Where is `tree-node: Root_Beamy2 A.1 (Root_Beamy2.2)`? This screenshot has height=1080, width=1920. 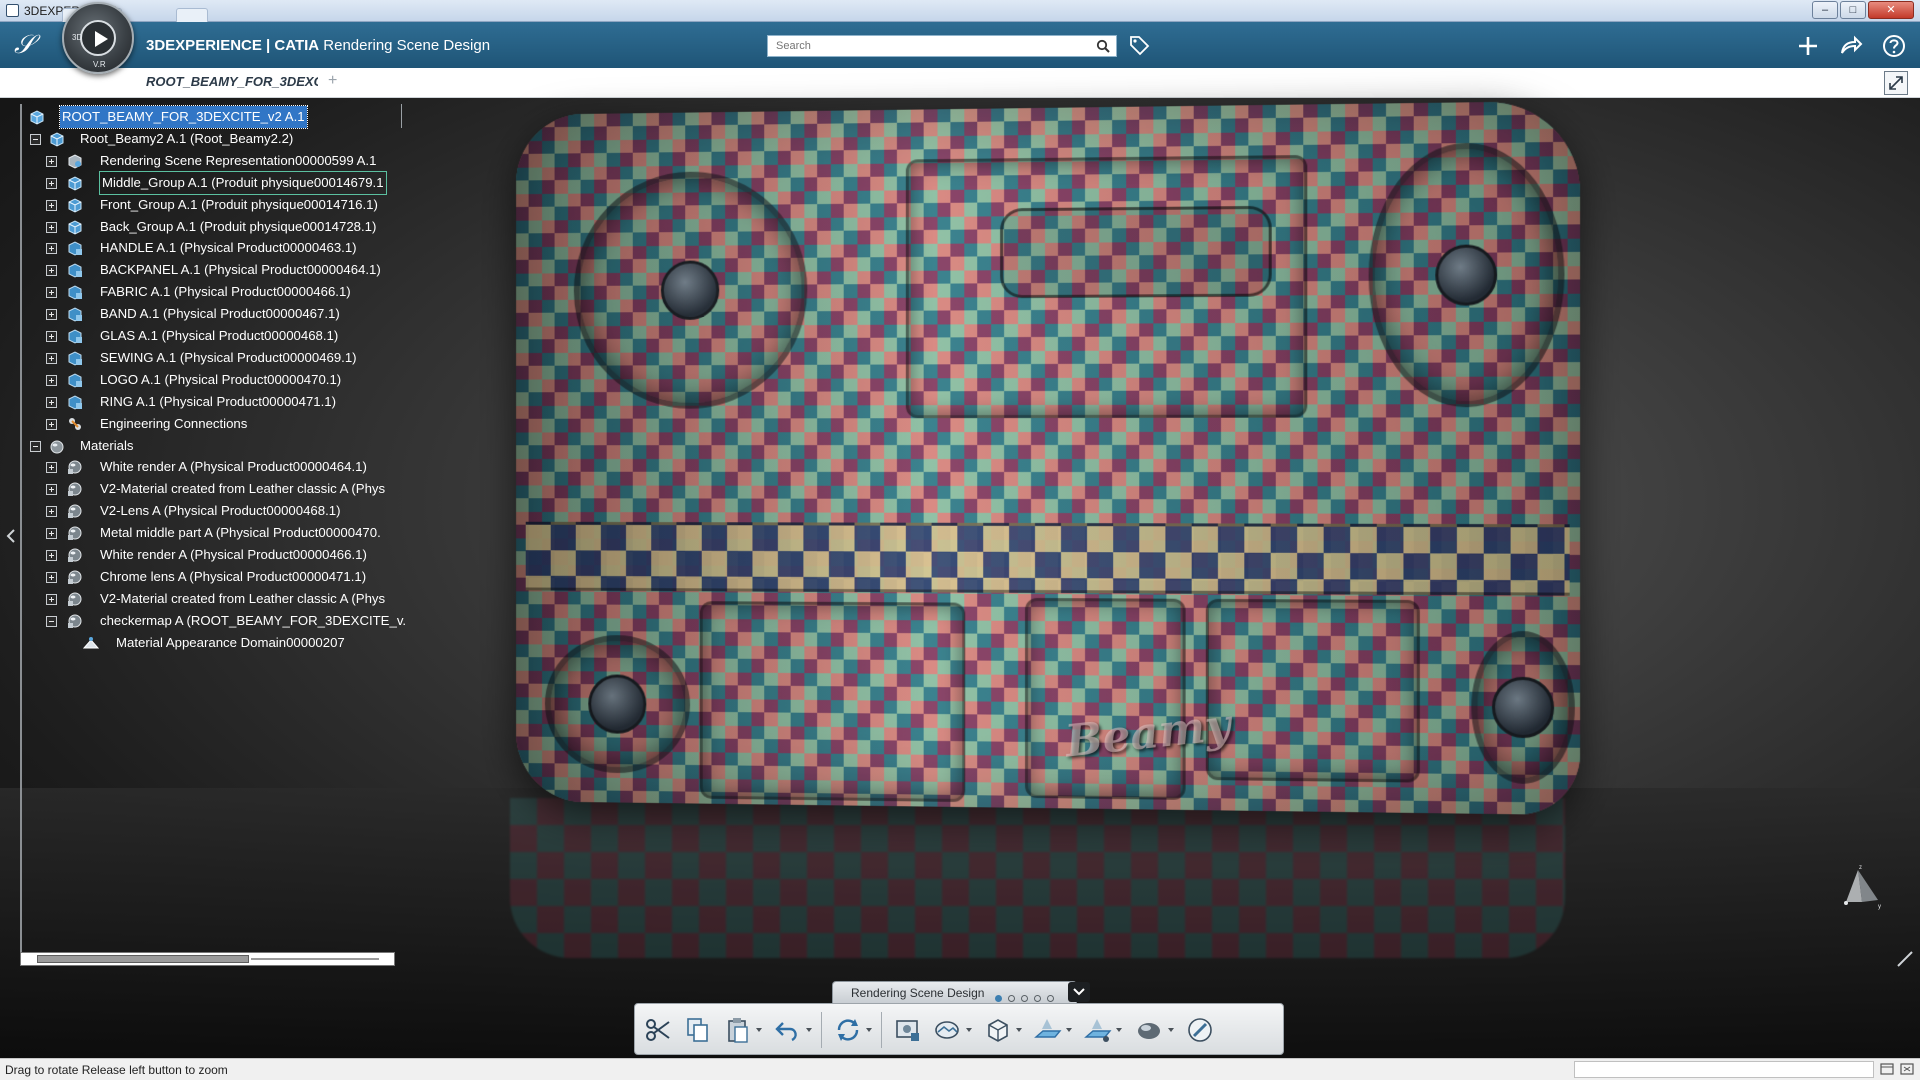 tree-node: Root_Beamy2 A.1 (Root_Beamy2.2) is located at coordinates (210, 139).